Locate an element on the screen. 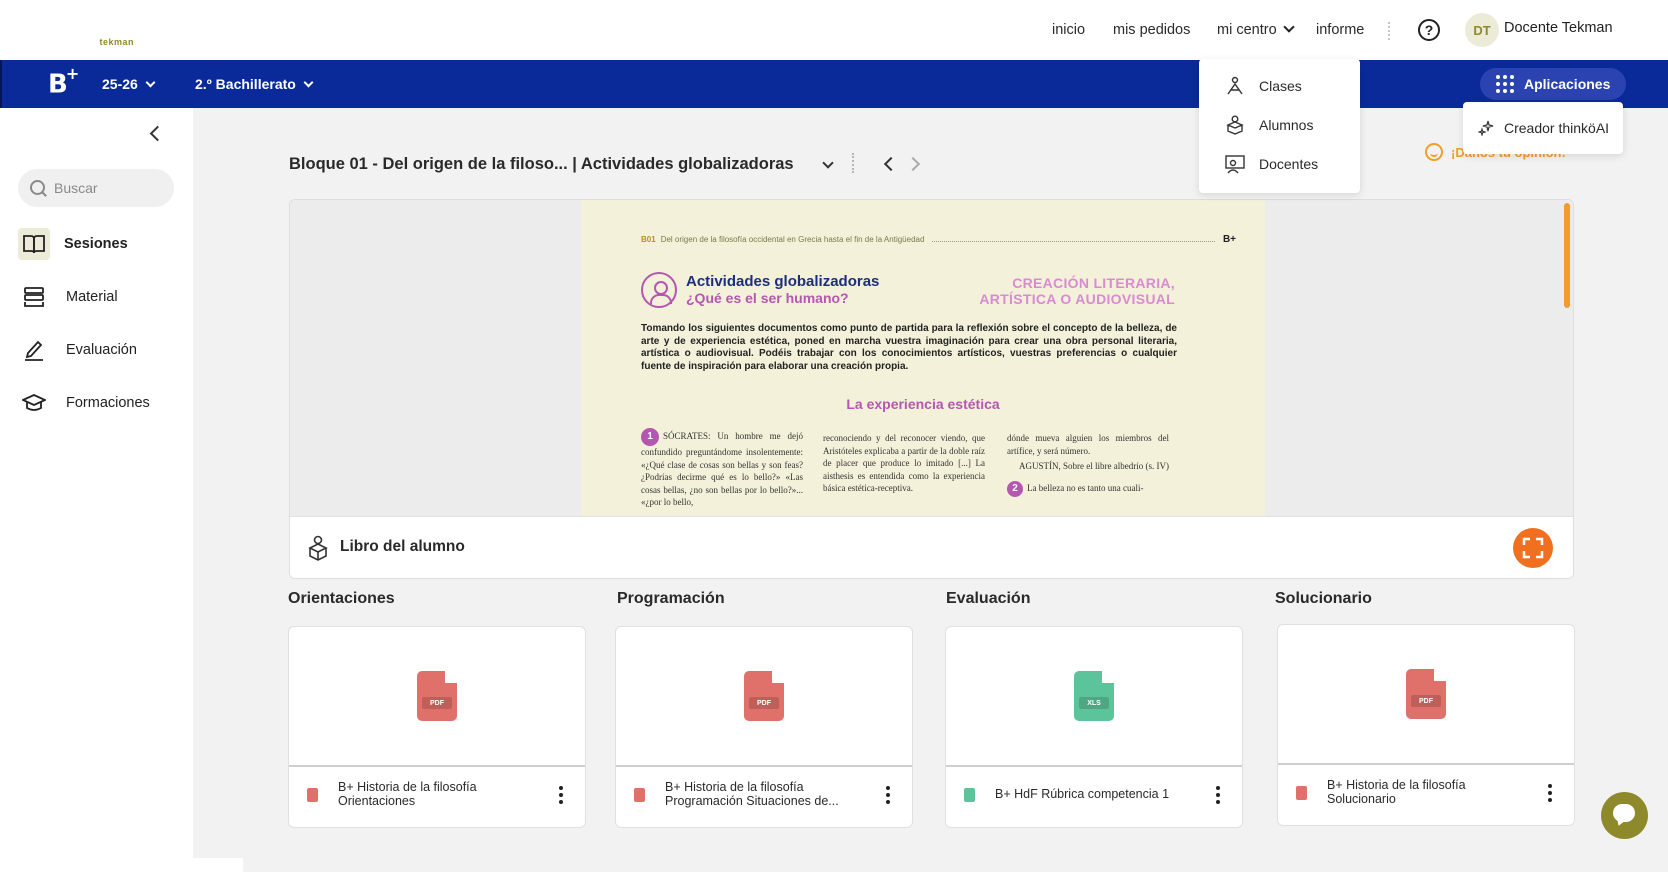 The image size is (1668, 872). xls-file-icon: XLS is located at coordinates (1094, 696).